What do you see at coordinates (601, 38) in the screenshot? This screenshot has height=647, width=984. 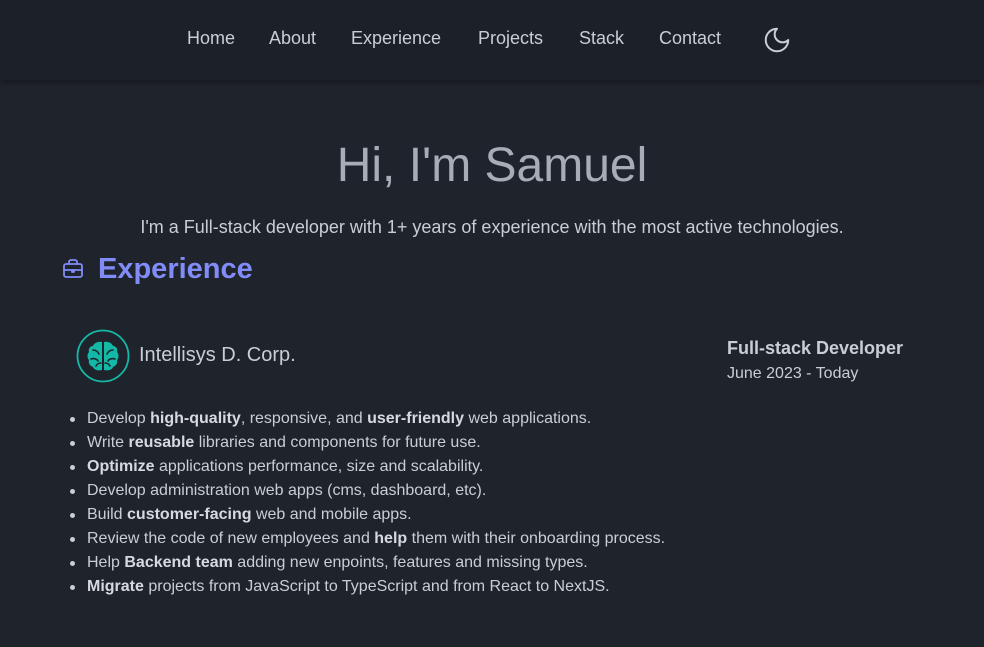 I see `nav-link-stack: Stack` at bounding box center [601, 38].